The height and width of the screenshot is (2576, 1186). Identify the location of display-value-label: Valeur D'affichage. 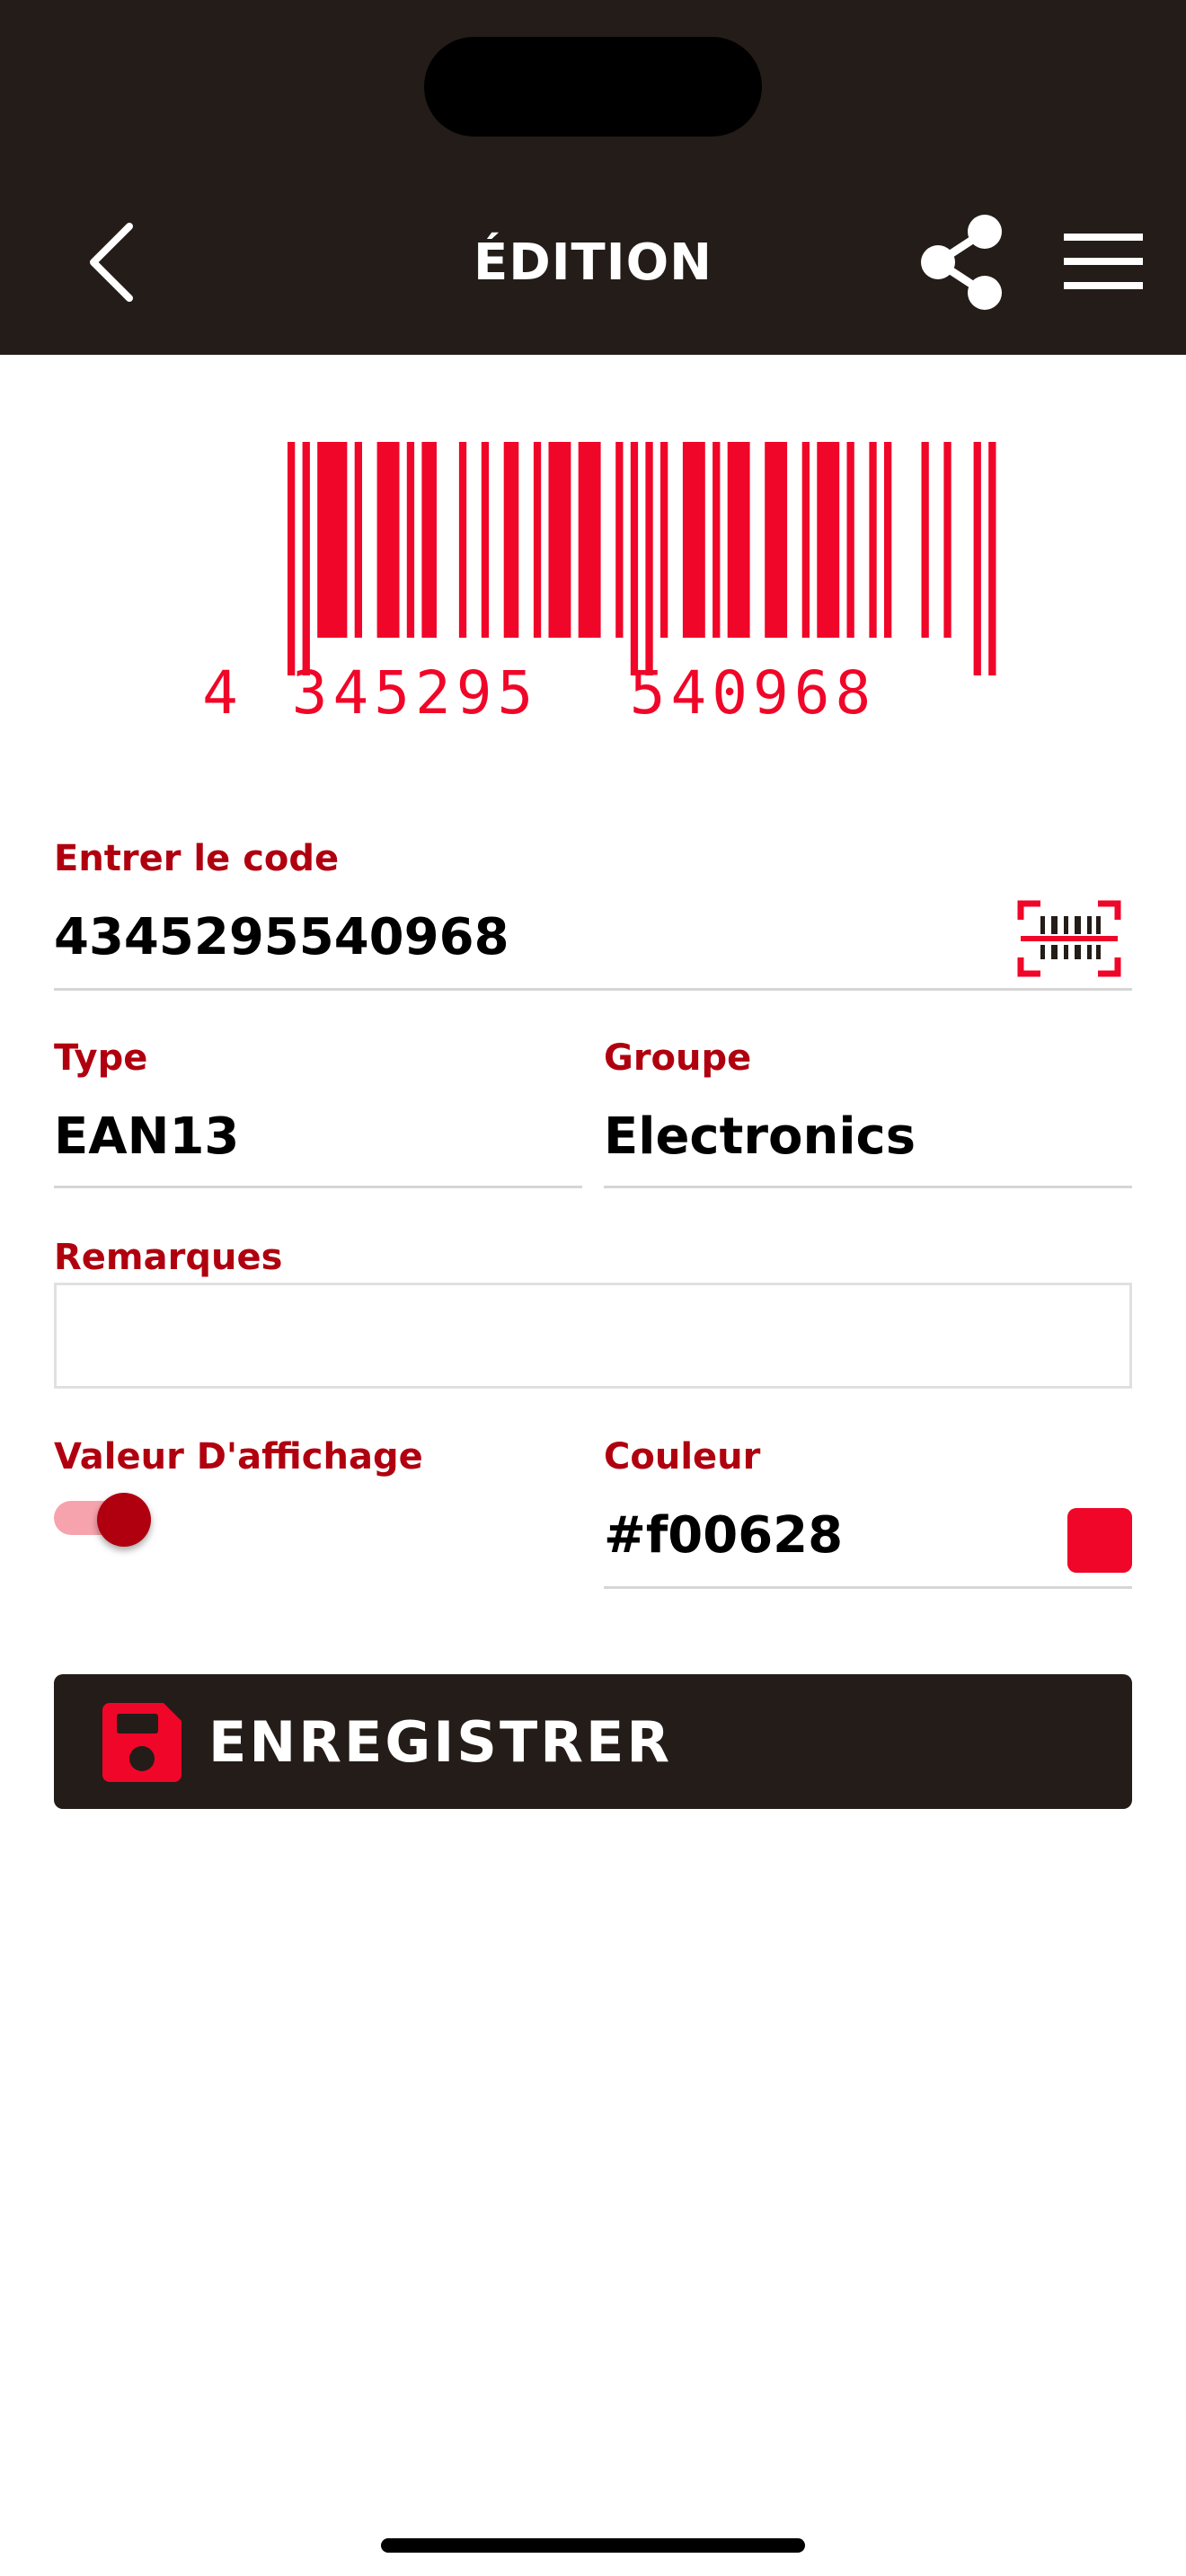
(238, 1457).